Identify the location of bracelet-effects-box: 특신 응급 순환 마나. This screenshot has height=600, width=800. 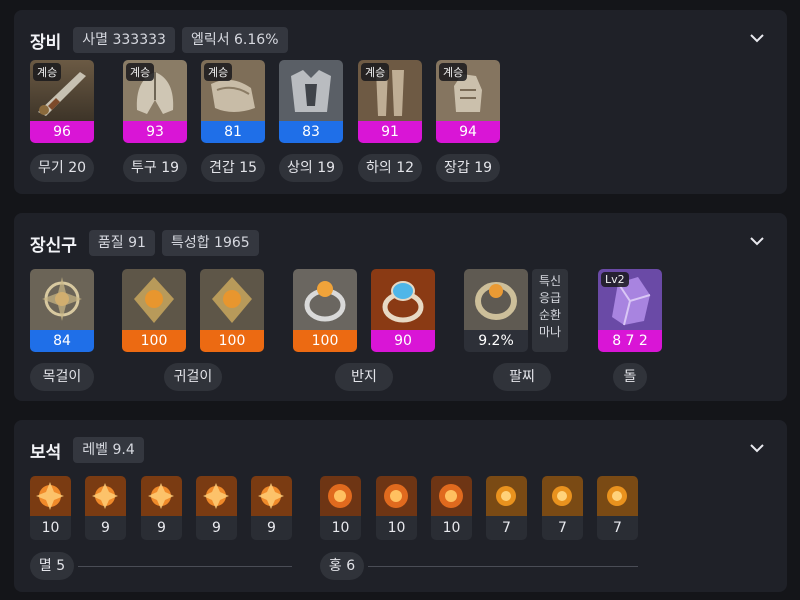
(550, 310).